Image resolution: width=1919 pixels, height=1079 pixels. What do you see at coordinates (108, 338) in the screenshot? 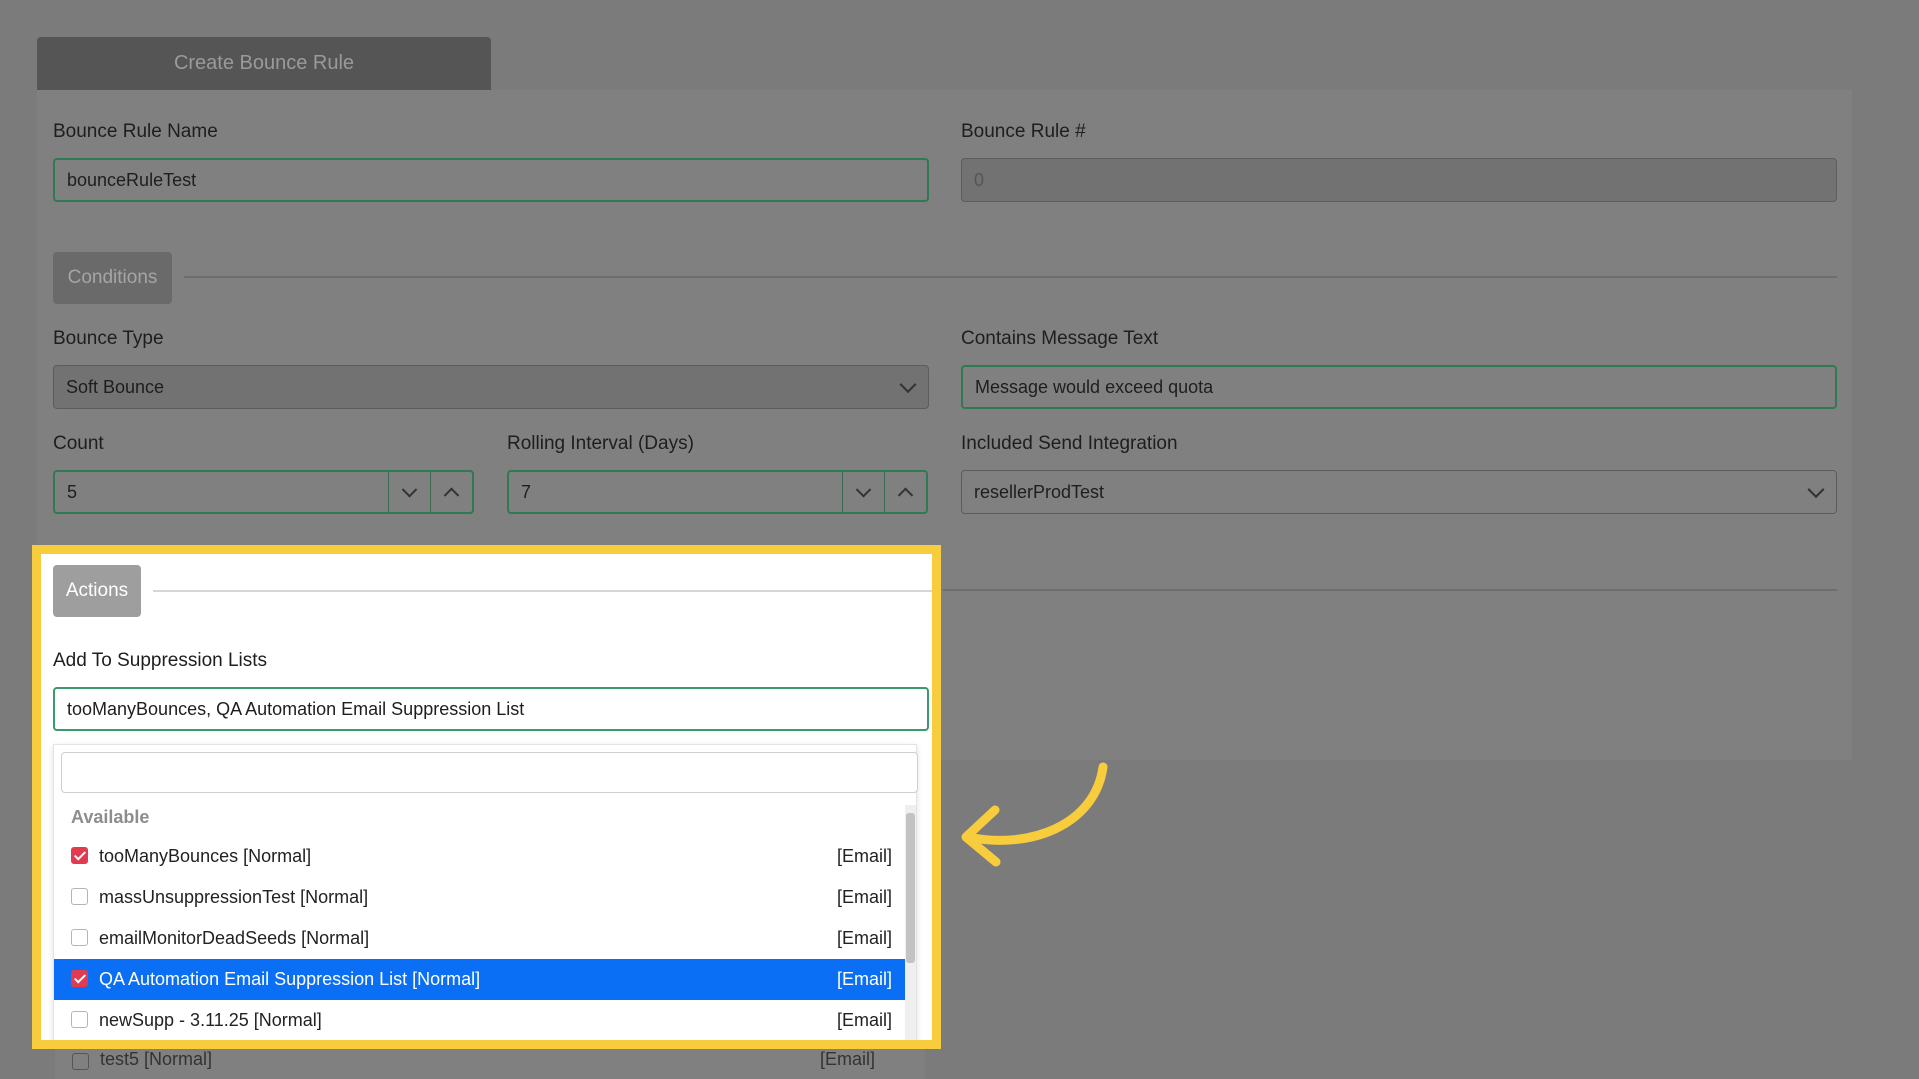
I see `bounce-type-label: Bounce Type` at bounding box center [108, 338].